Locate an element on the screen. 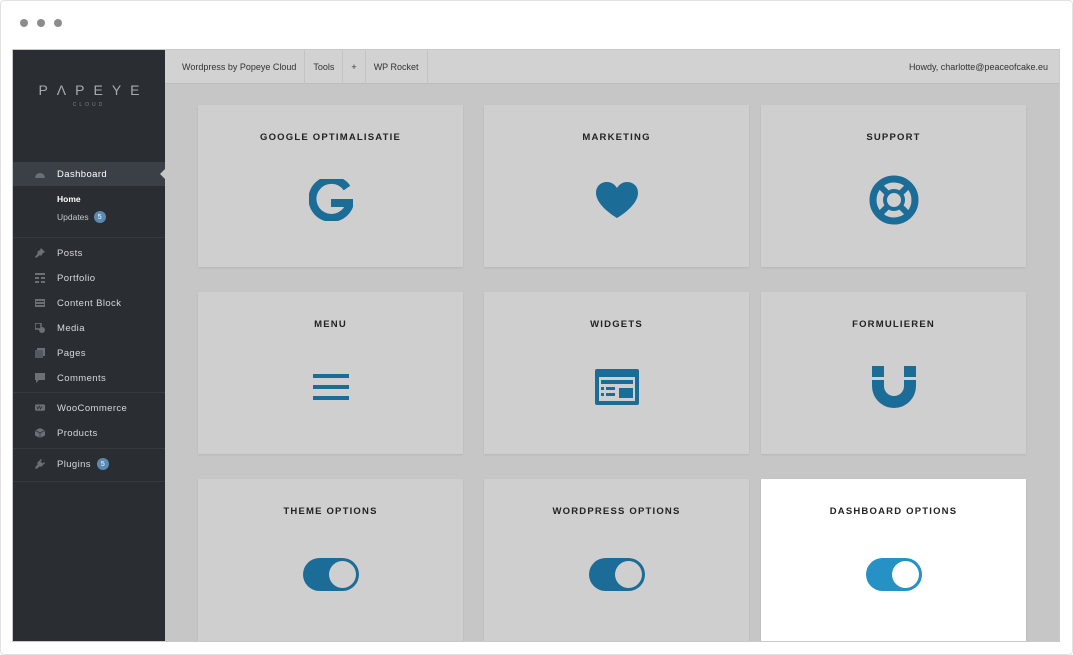  card-title: WIDGETS is located at coordinates (616, 324).